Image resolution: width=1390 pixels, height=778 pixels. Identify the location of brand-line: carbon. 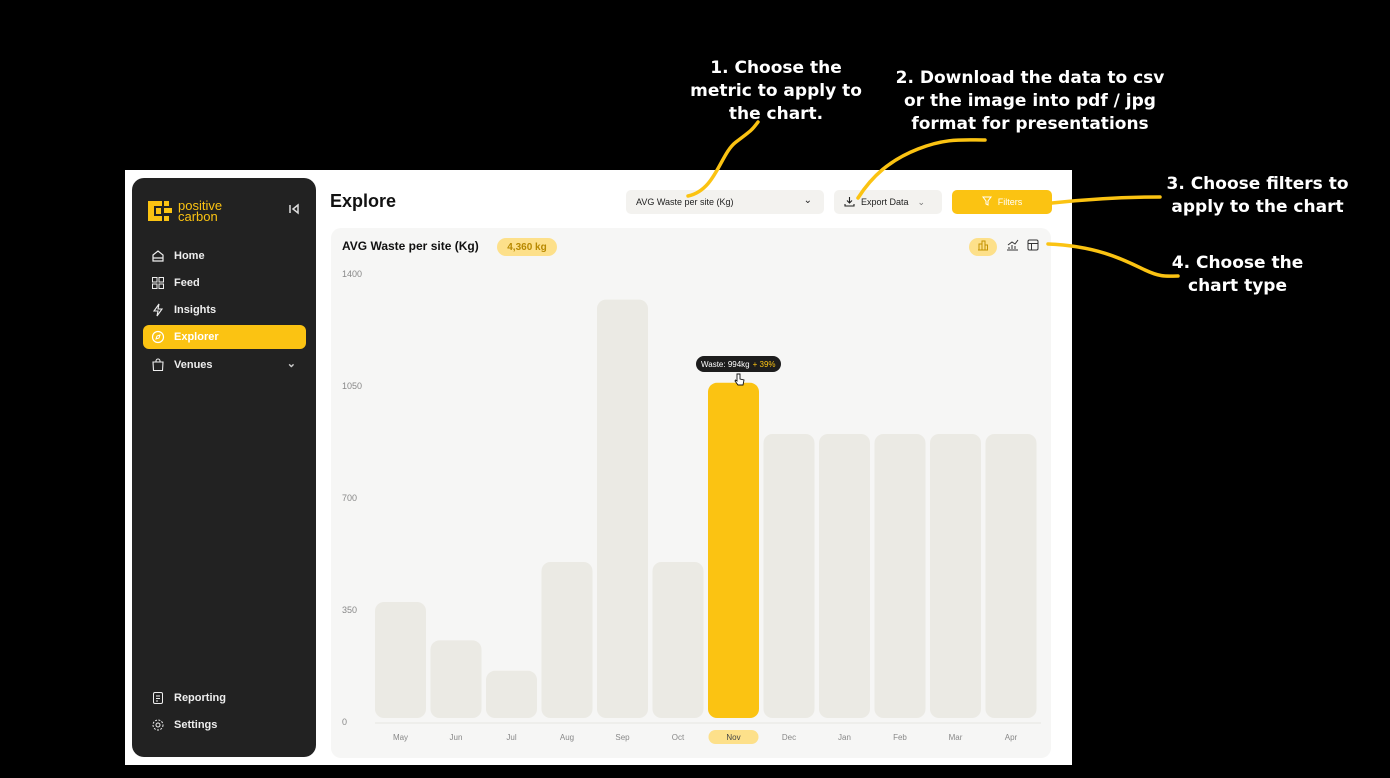
(198, 216).